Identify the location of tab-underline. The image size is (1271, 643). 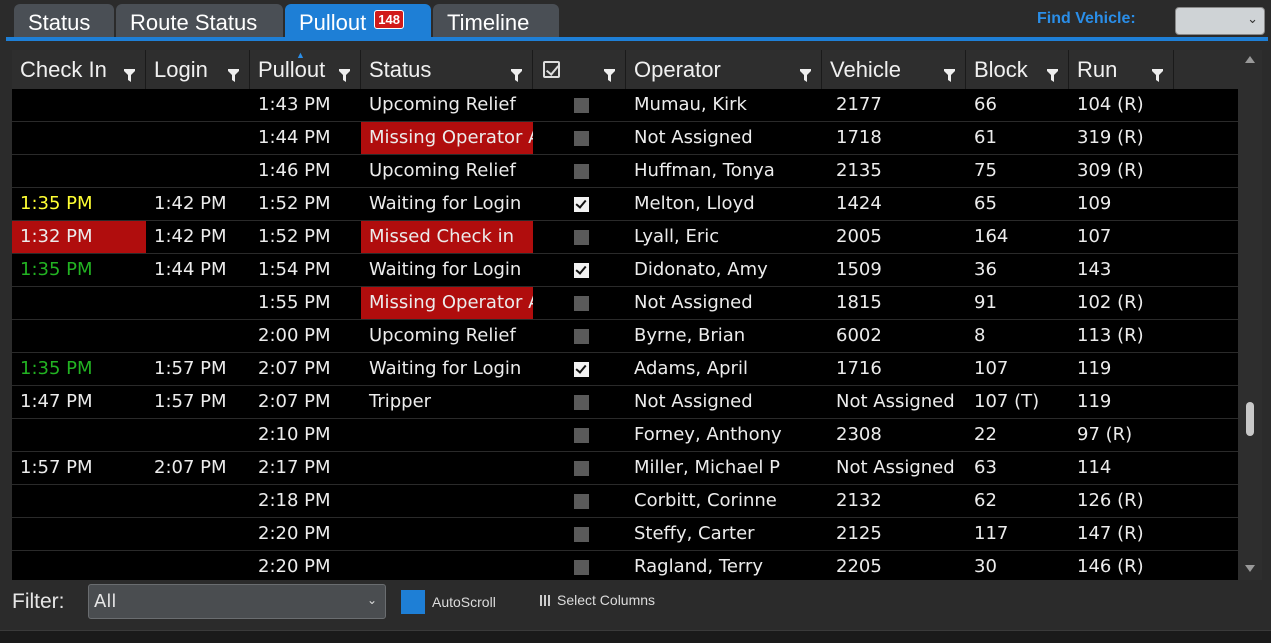
(637, 39).